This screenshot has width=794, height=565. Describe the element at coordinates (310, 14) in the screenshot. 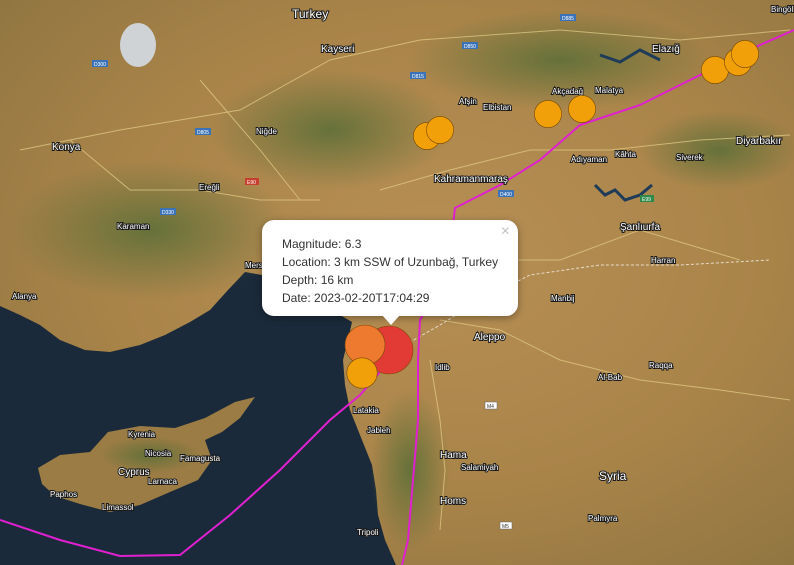

I see `svg-text: Turkey` at that location.